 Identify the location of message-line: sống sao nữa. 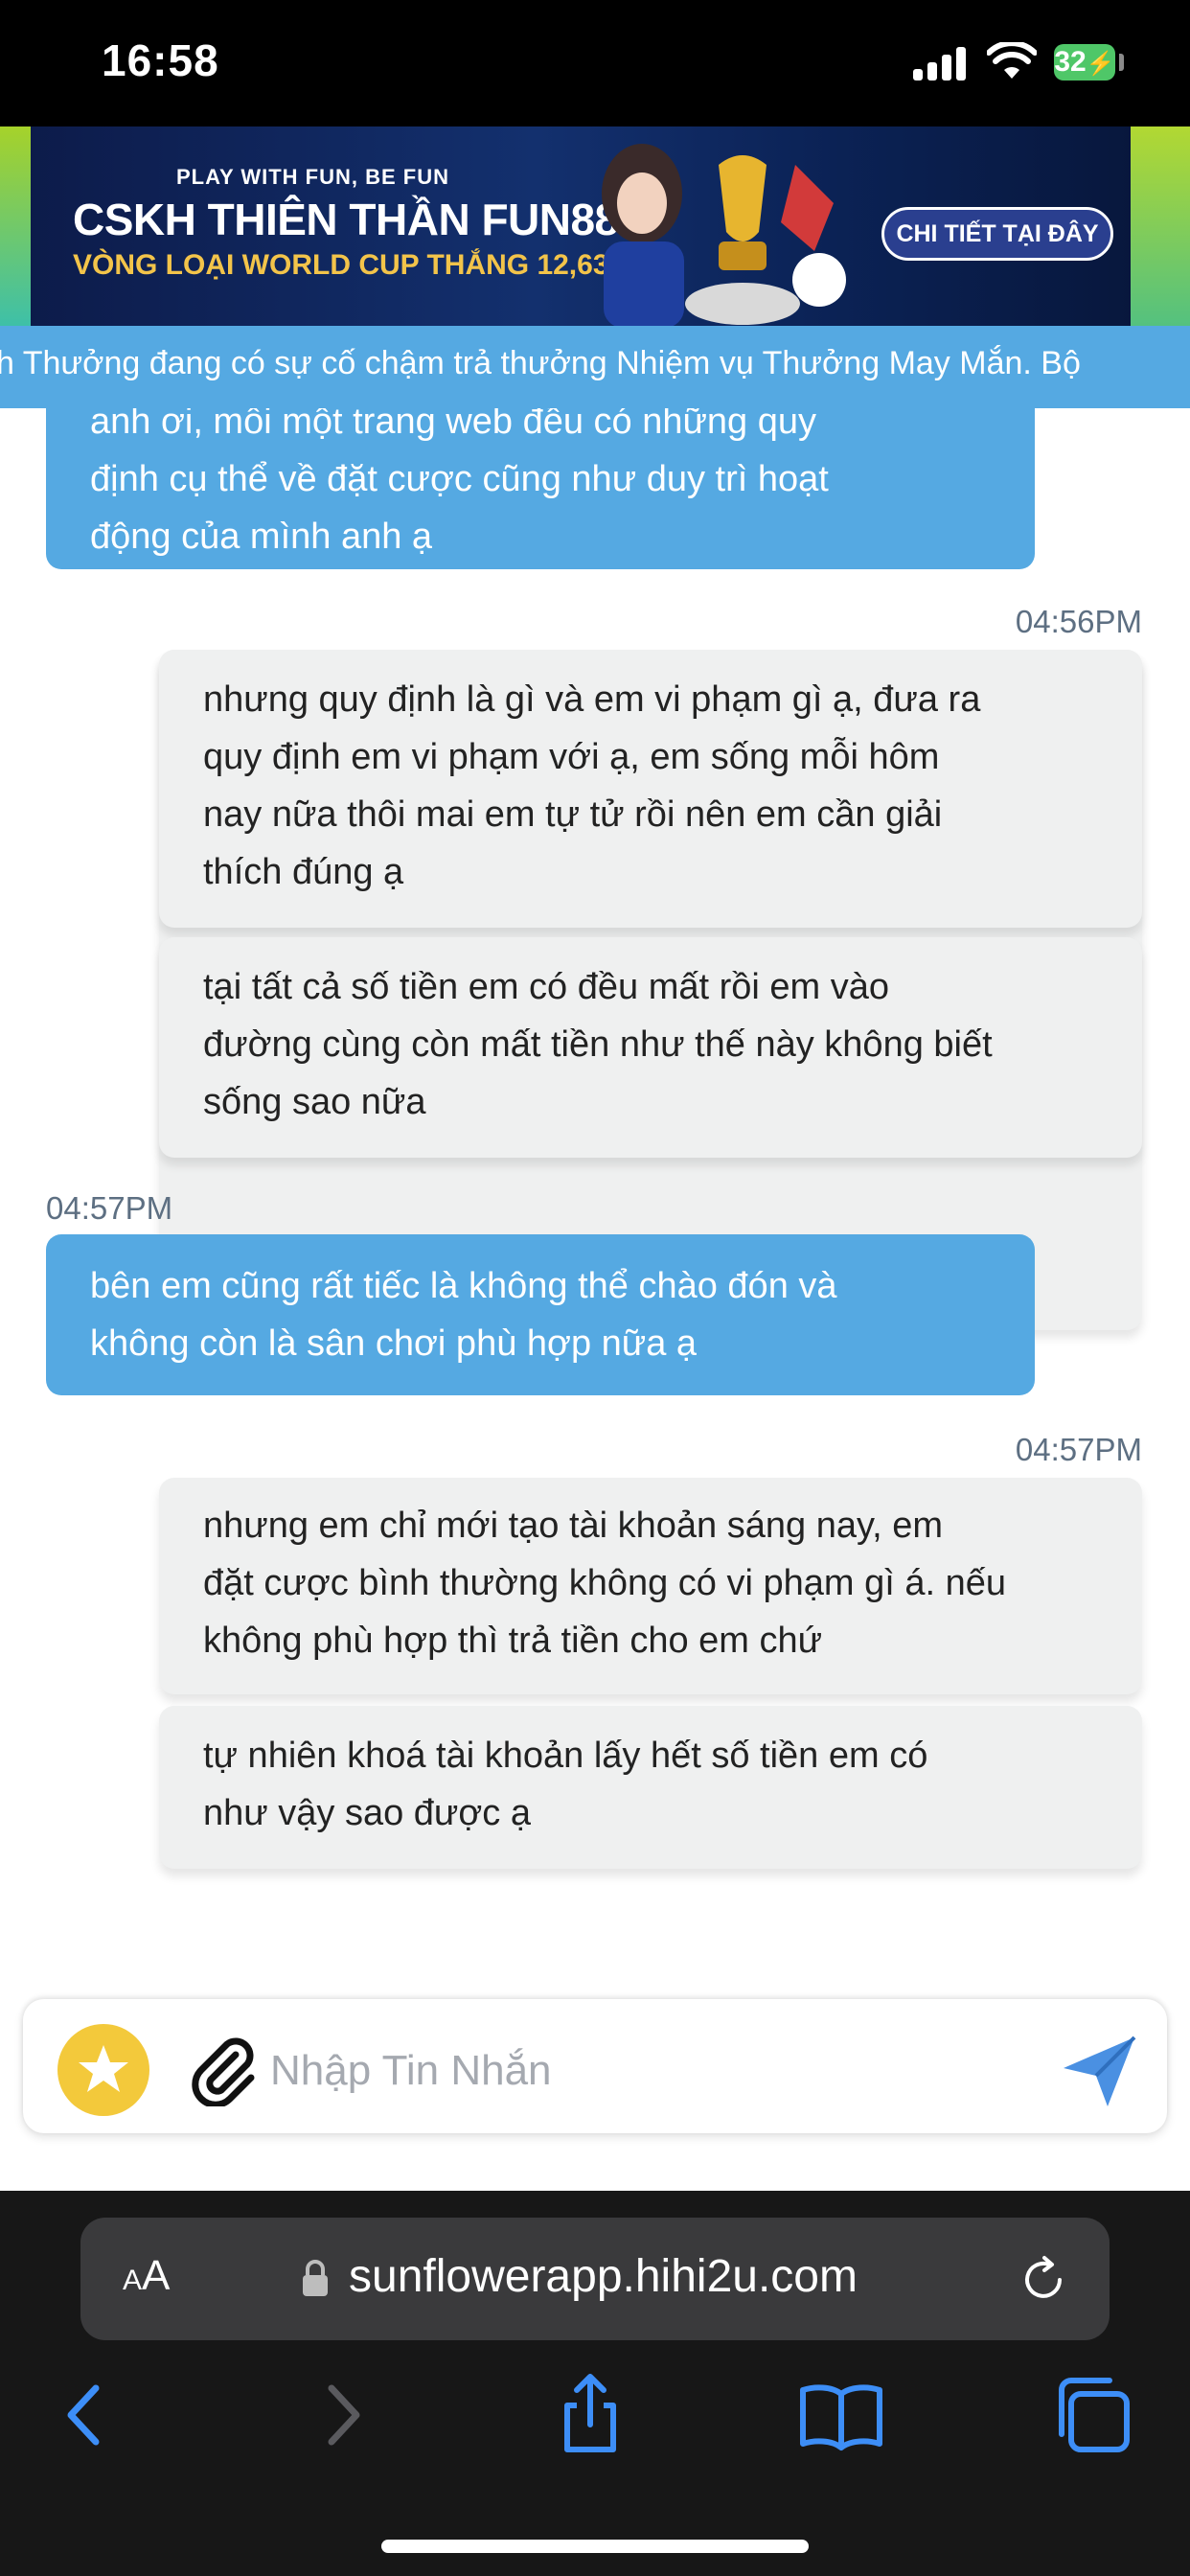
(315, 1102).